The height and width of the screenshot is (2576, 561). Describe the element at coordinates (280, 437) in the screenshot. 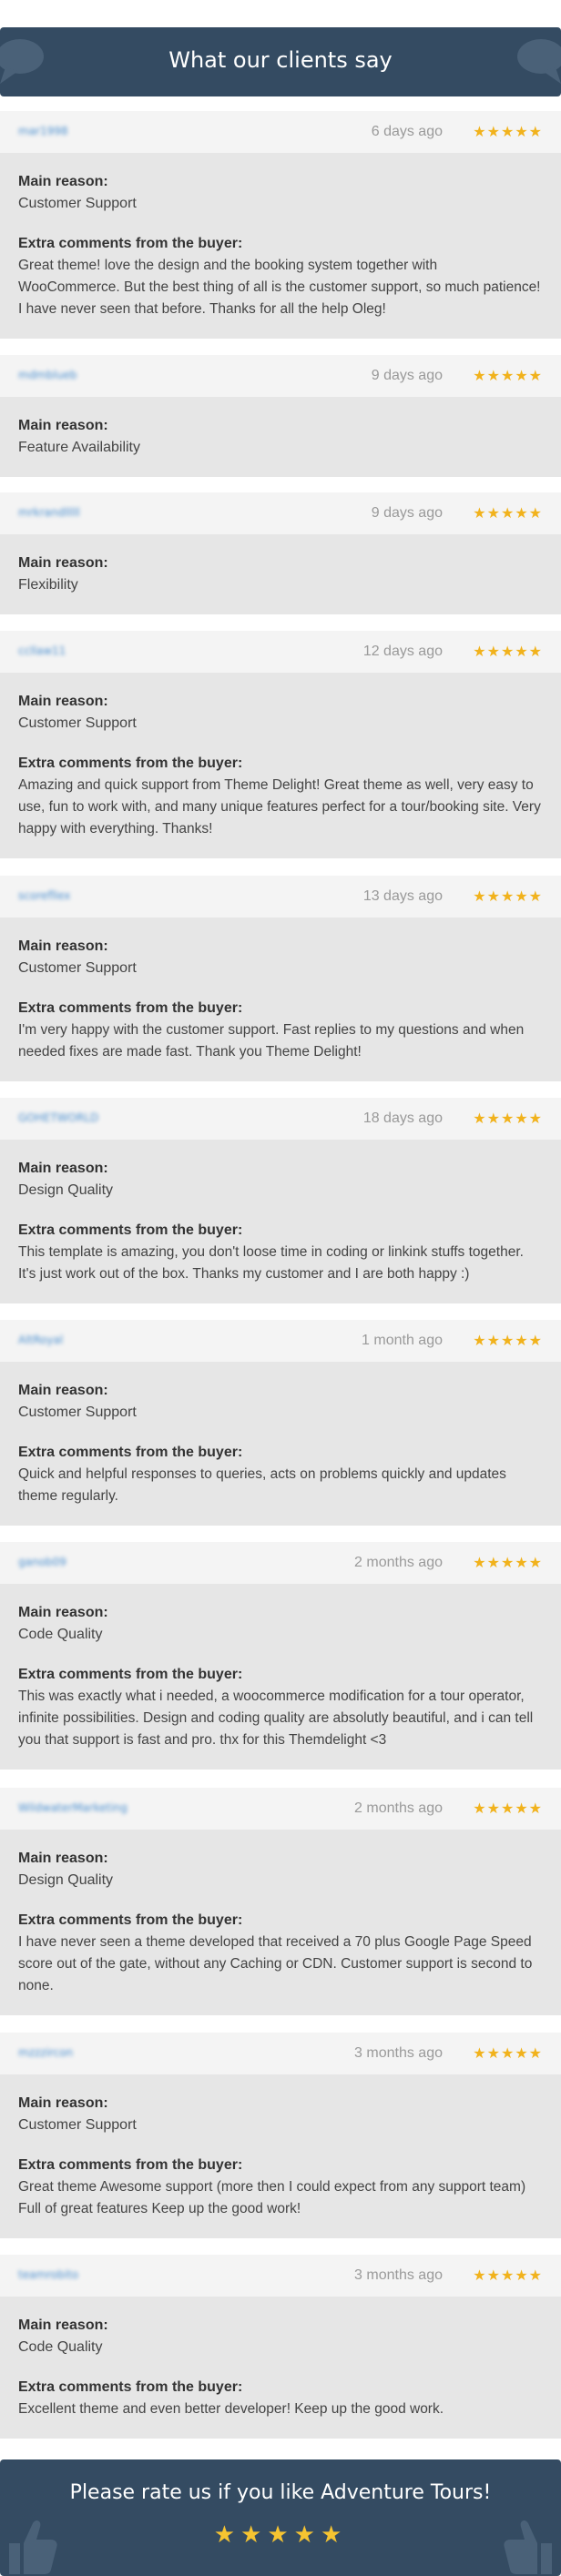

I see `review-body: Main reason: Feature Availability` at that location.